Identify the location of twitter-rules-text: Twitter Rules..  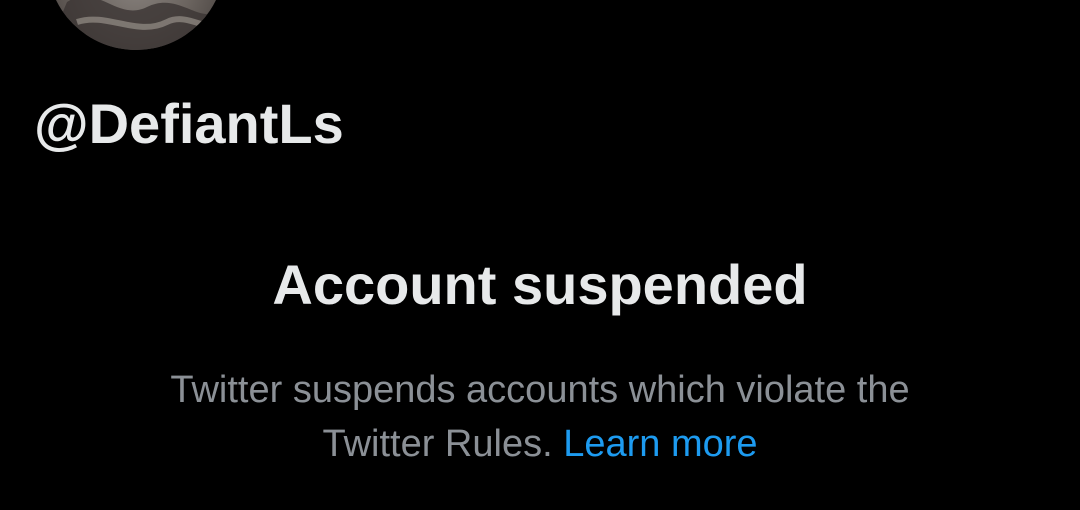
(437, 444).